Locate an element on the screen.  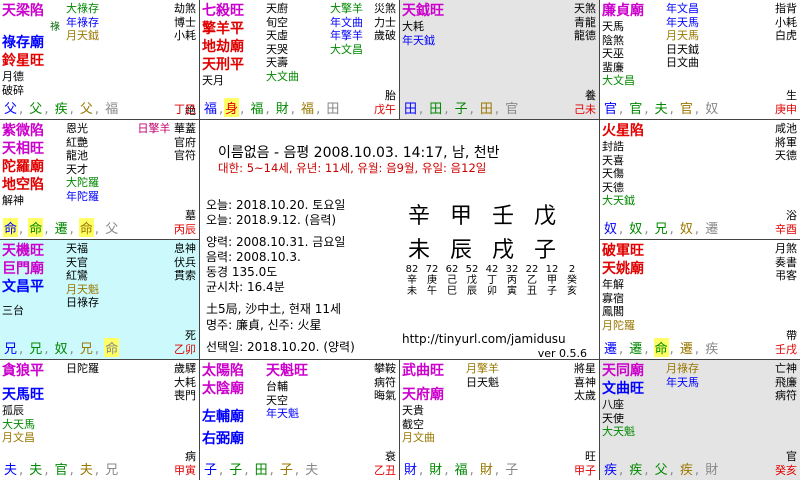
flow-star: 大祿存 is located at coordinates (82, 8).